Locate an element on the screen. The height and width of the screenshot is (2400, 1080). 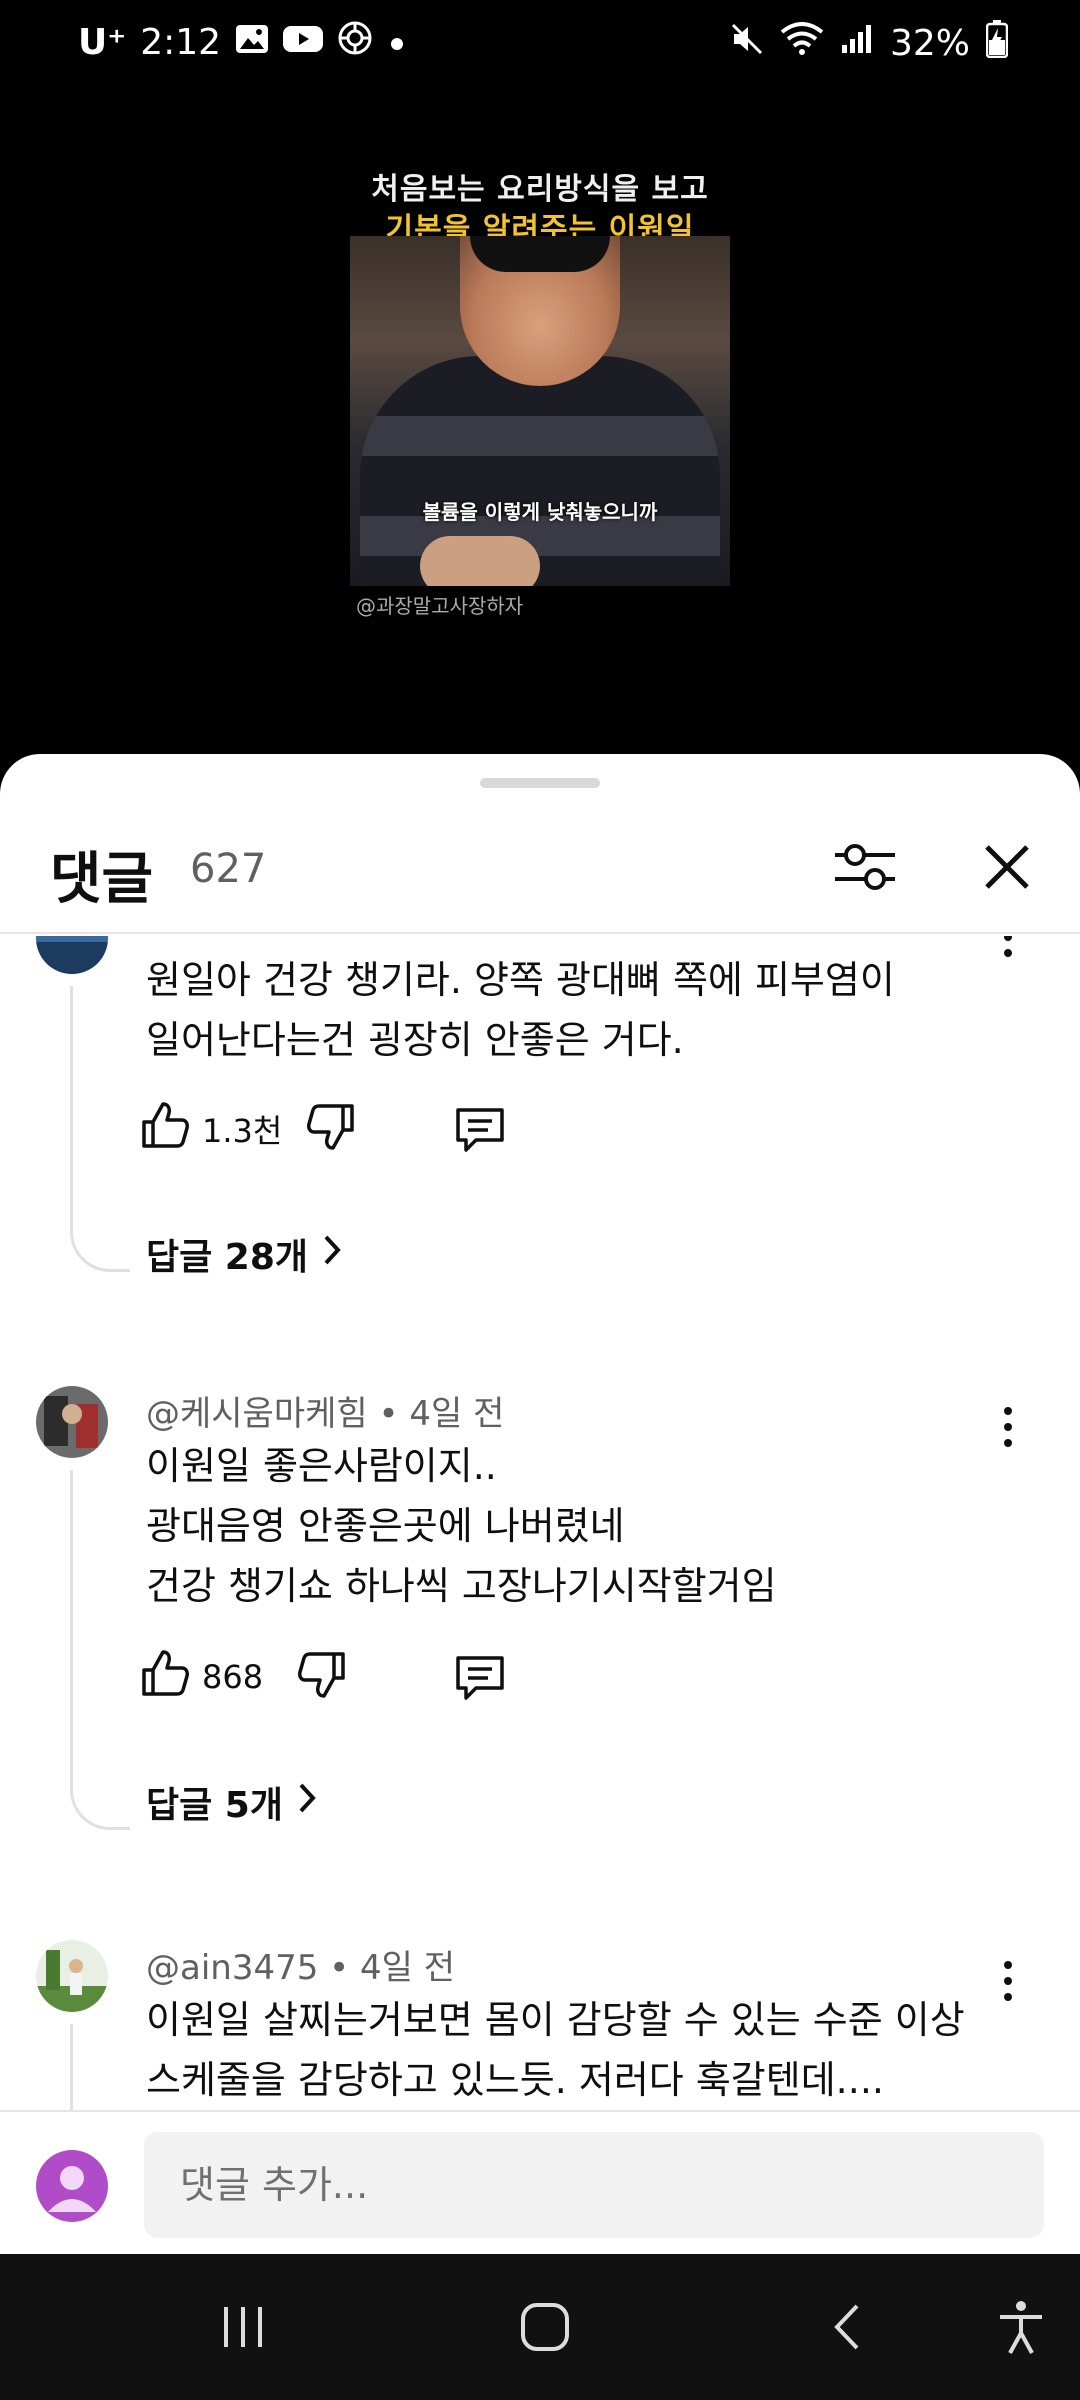
youtube-icon is located at coordinates (303, 42).